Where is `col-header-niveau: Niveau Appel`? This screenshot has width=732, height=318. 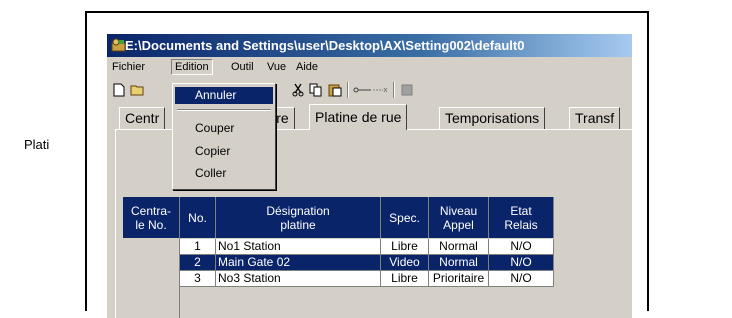
col-header-niveau: Niveau Appel is located at coordinates (459, 217).